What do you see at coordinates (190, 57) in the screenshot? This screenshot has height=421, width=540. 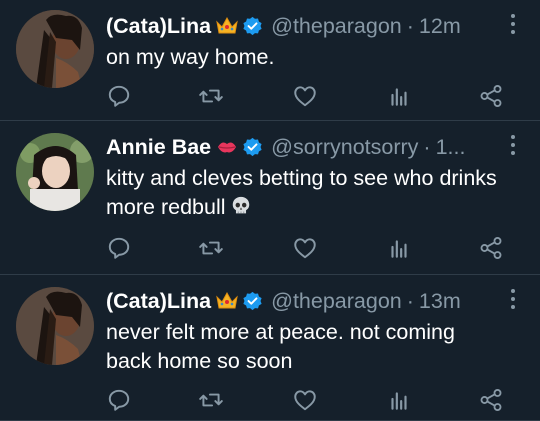 I see `tweet-text: on my way home.` at bounding box center [190, 57].